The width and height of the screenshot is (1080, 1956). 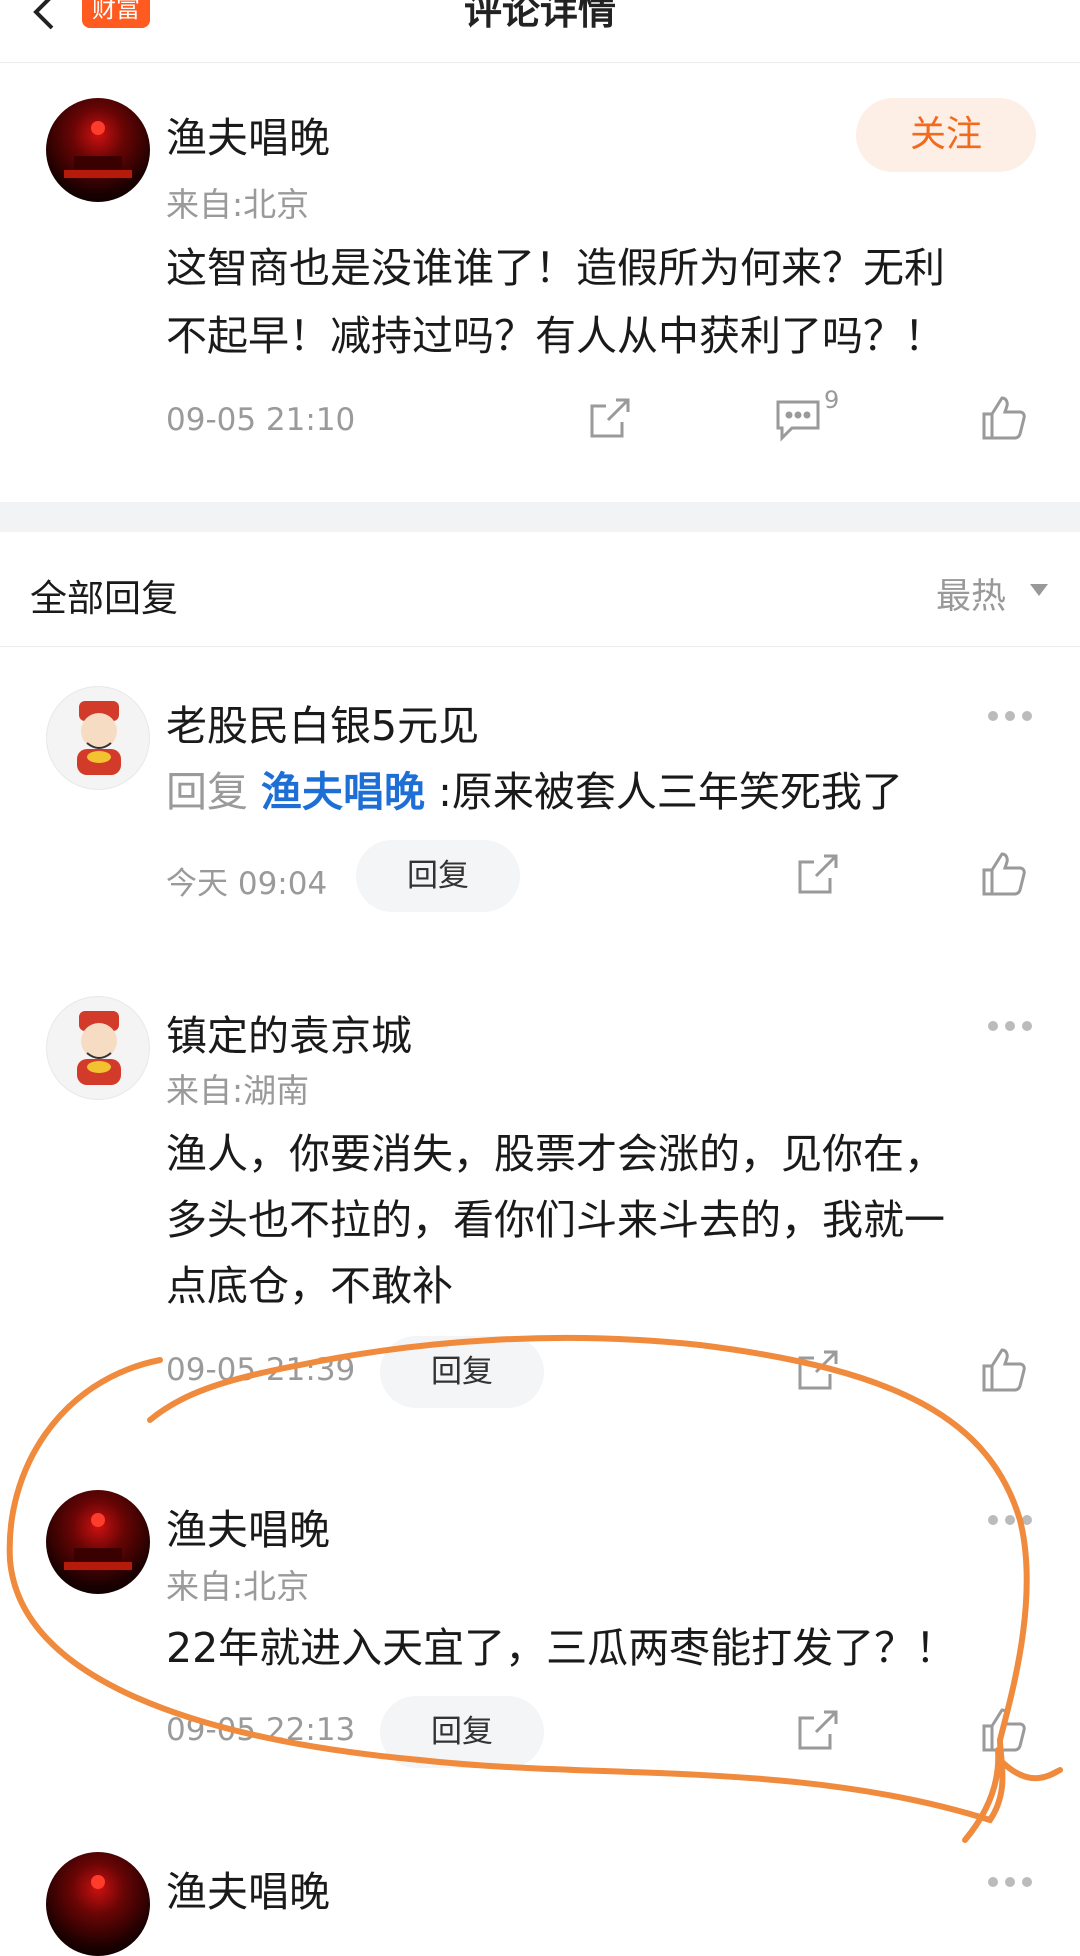 I want to click on comment-icon, so click(x=798, y=419).